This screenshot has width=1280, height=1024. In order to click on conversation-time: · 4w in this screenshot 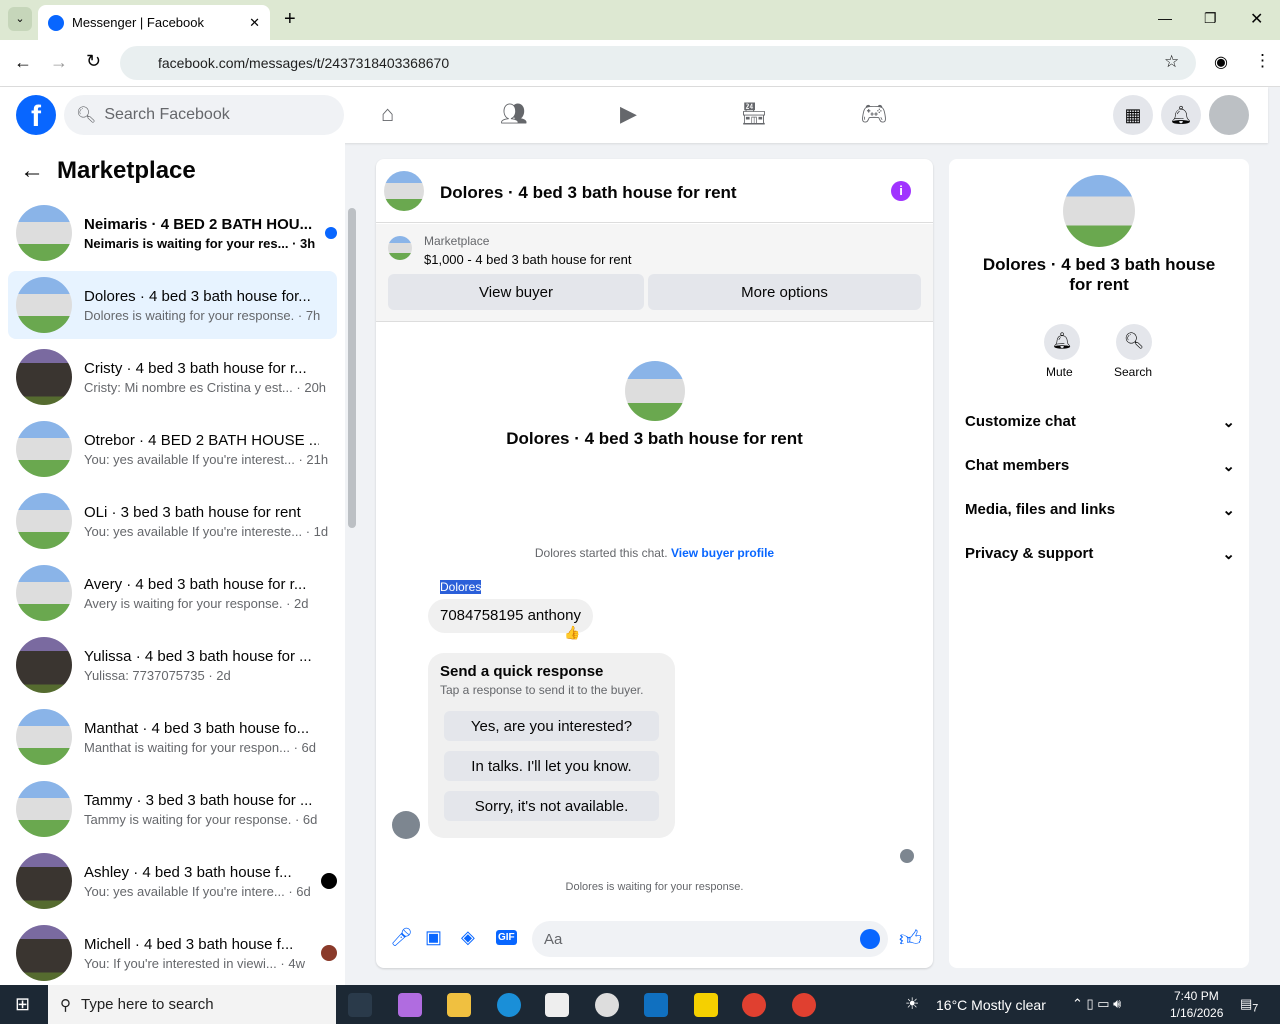, I will do `click(292, 963)`.